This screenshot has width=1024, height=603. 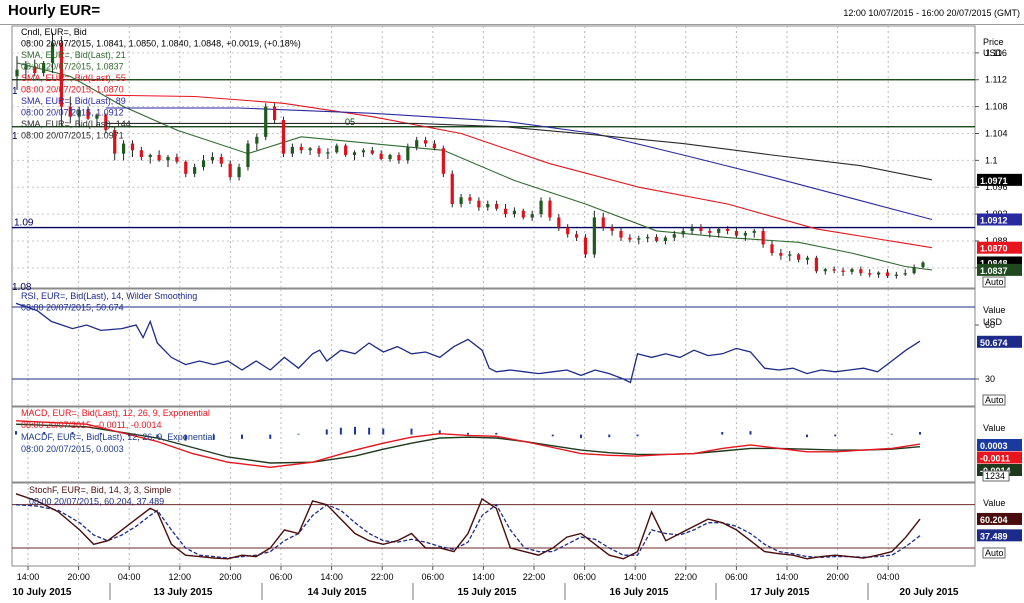 I want to click on legend-entry: SMA, EUR=, Bid(Last), 144, so click(x=76, y=124).